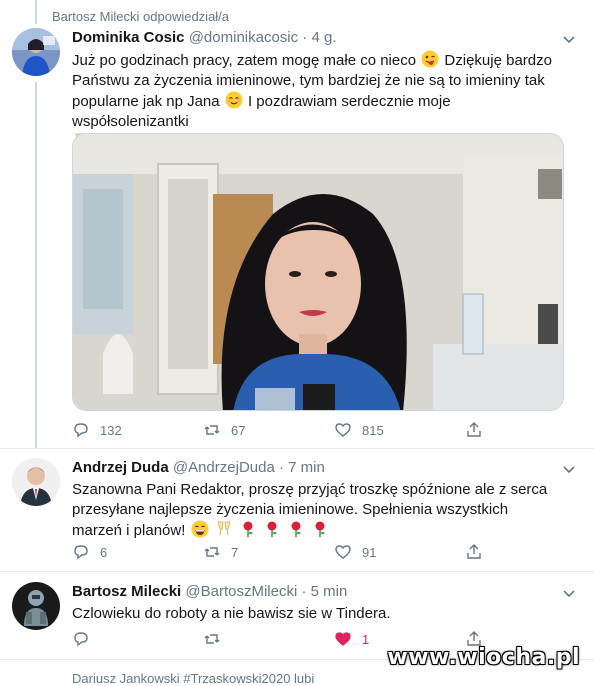 The height and width of the screenshot is (686, 594). Describe the element at coordinates (319, 37) in the screenshot. I see `tweet-time: · 4 g.` at that location.